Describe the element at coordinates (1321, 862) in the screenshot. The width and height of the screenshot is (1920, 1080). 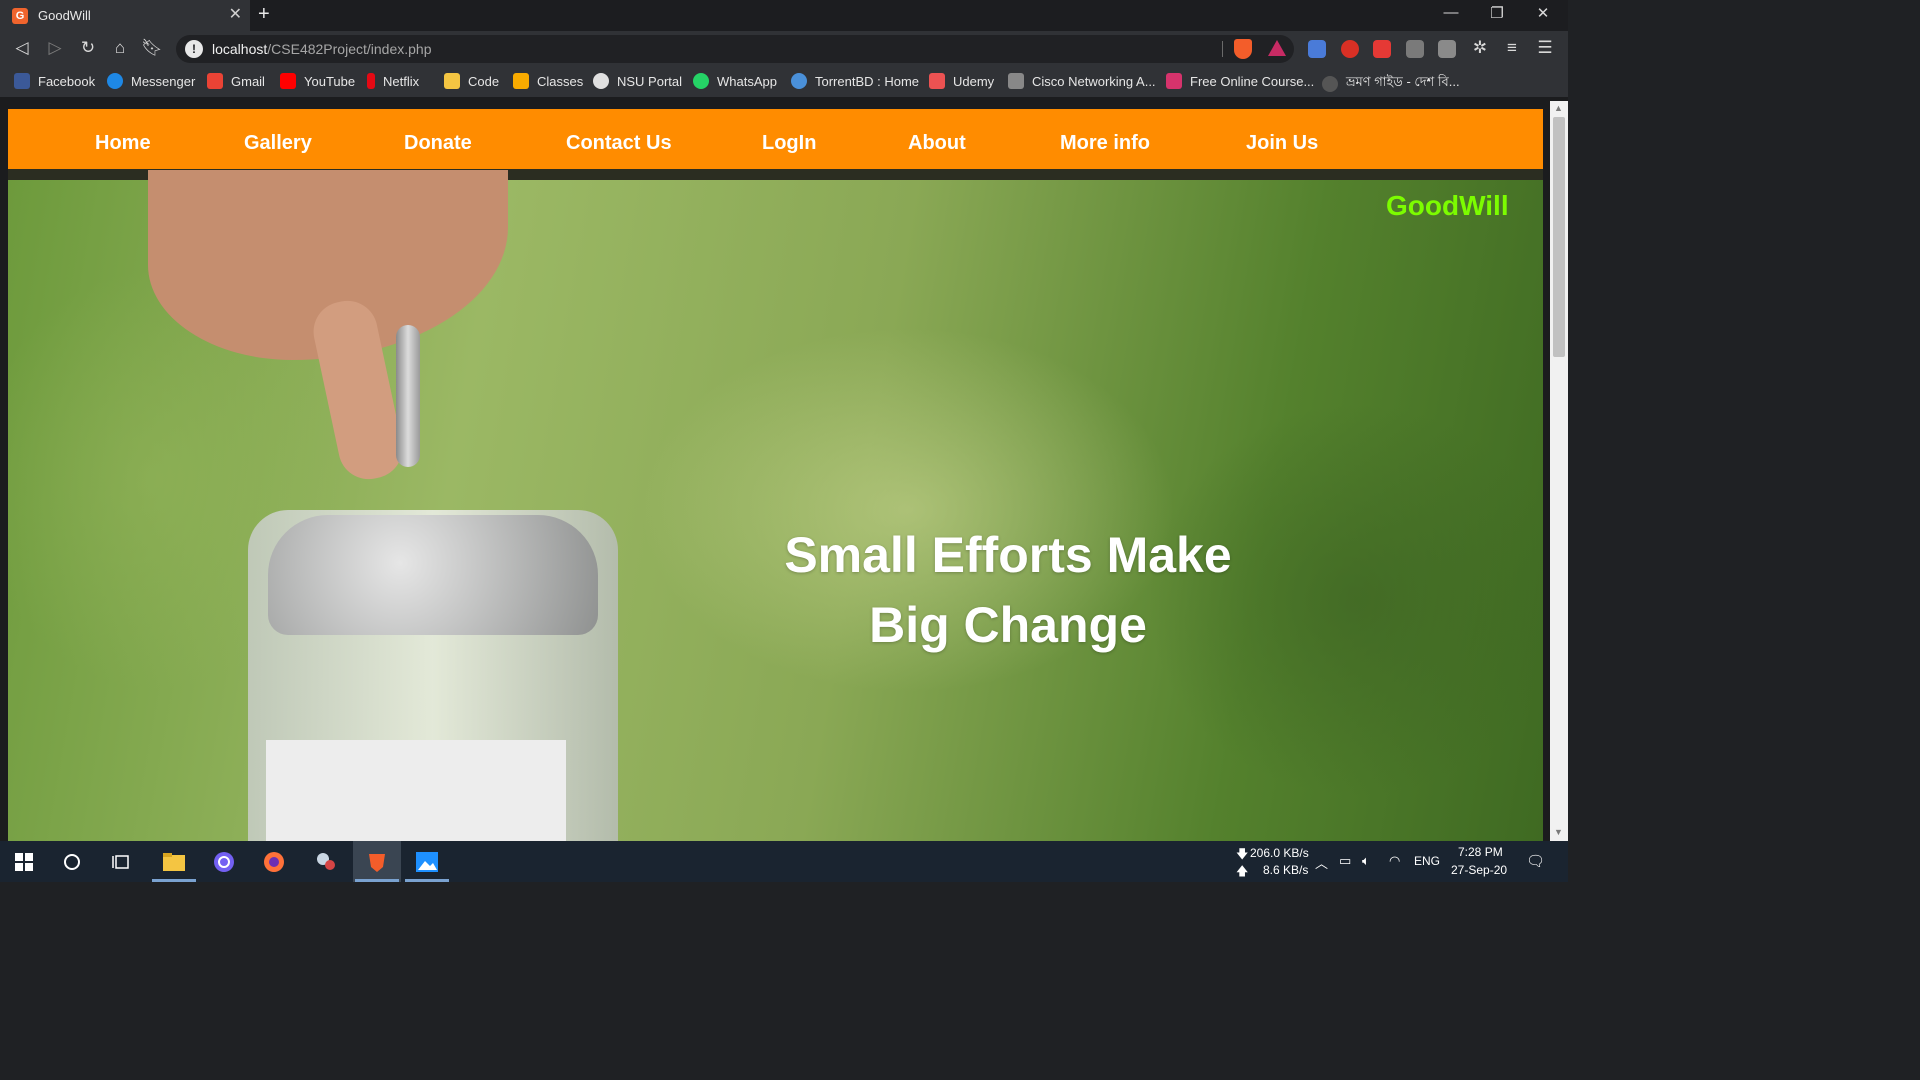
I see `show-hidden-icons-chevron-icon: ︿` at that location.